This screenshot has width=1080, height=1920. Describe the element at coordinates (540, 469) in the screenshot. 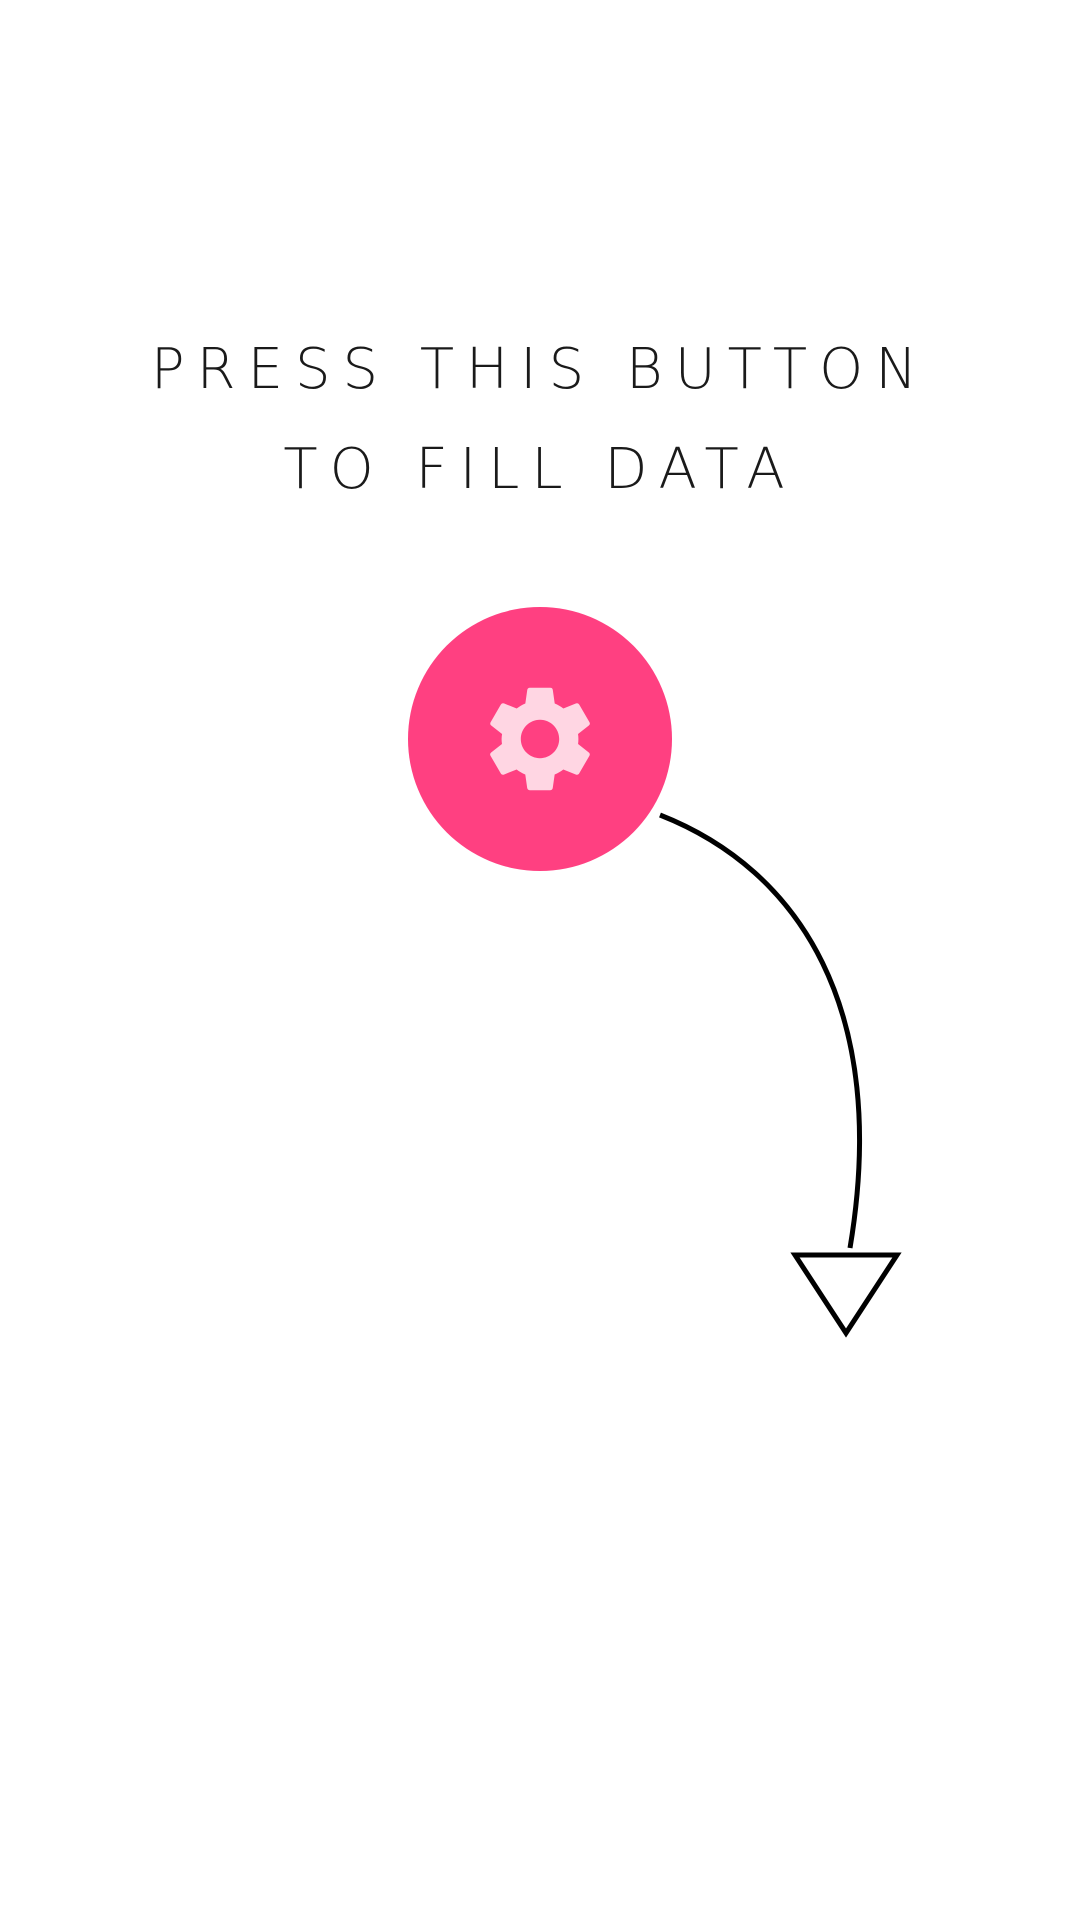

I see `instruction-line-2: TO FILL DATA` at that location.